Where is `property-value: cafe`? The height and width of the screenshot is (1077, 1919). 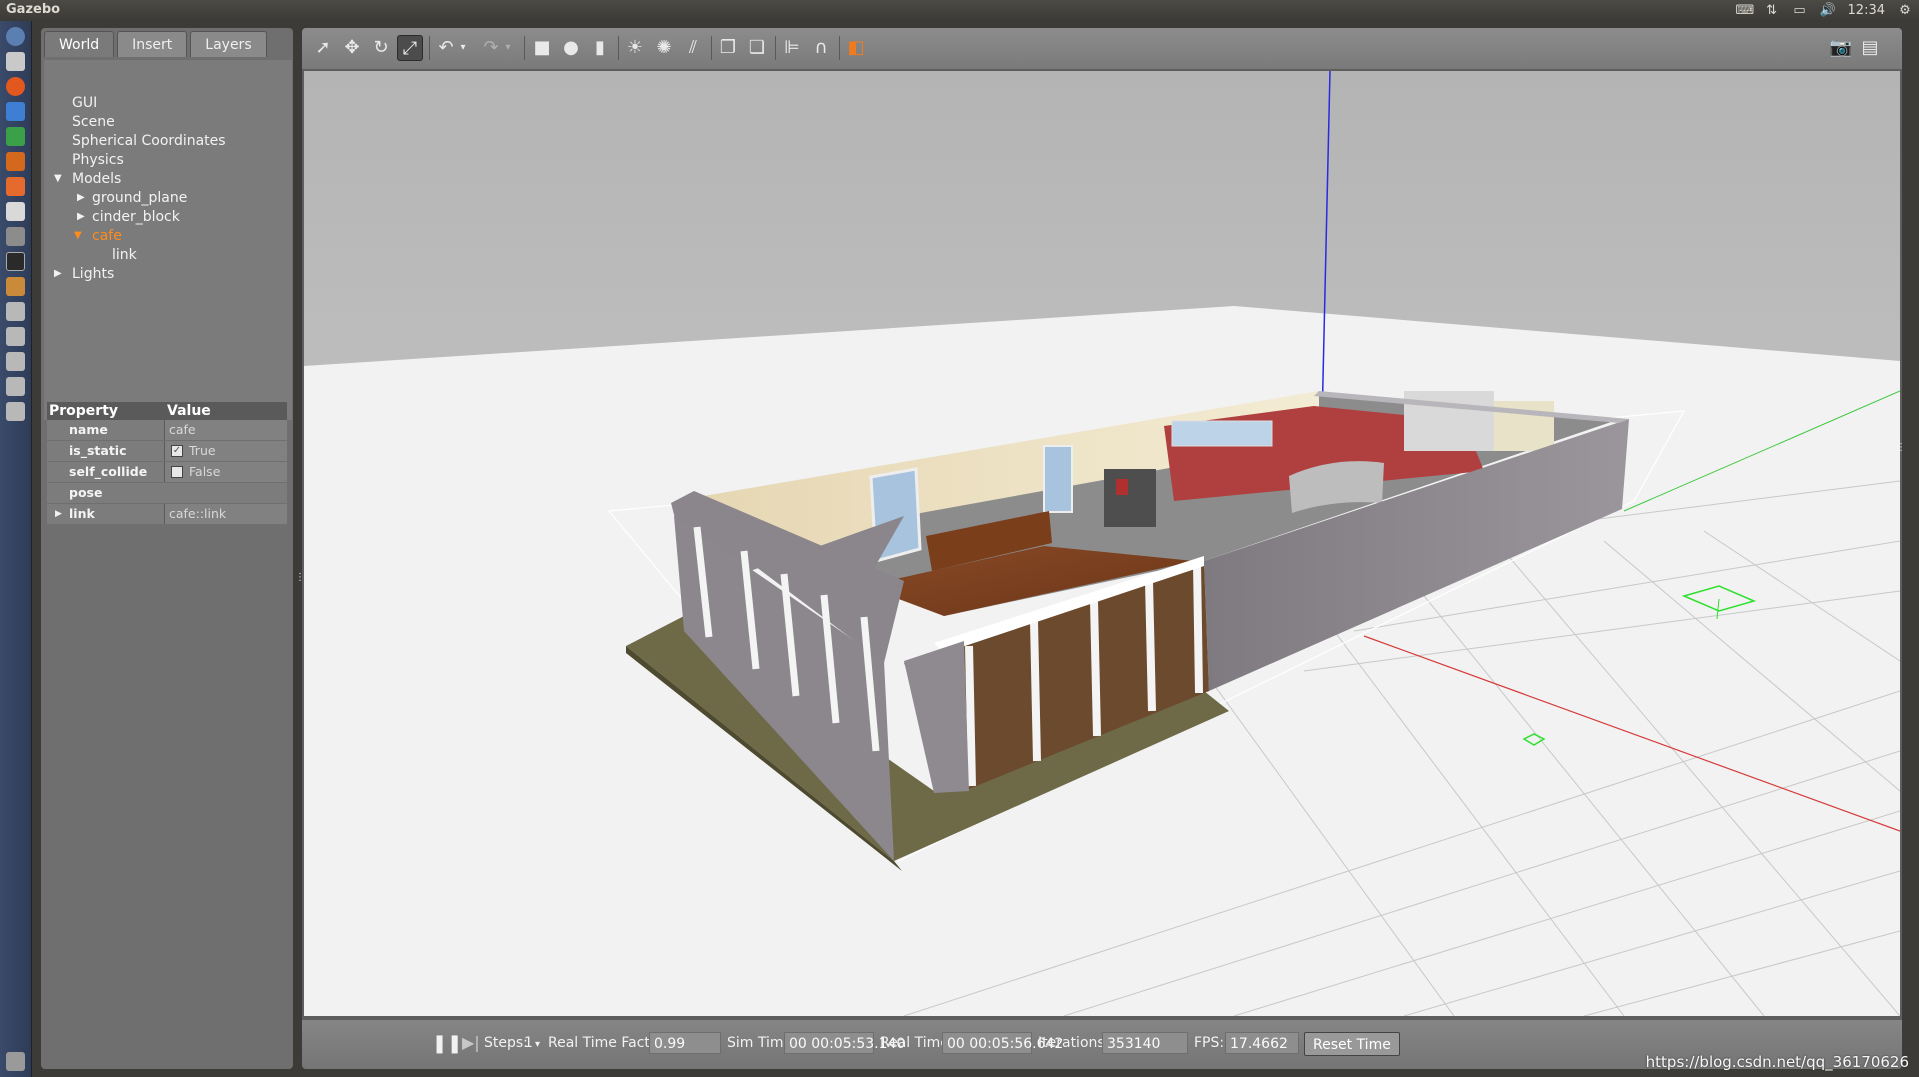
property-value: cafe is located at coordinates (226, 430).